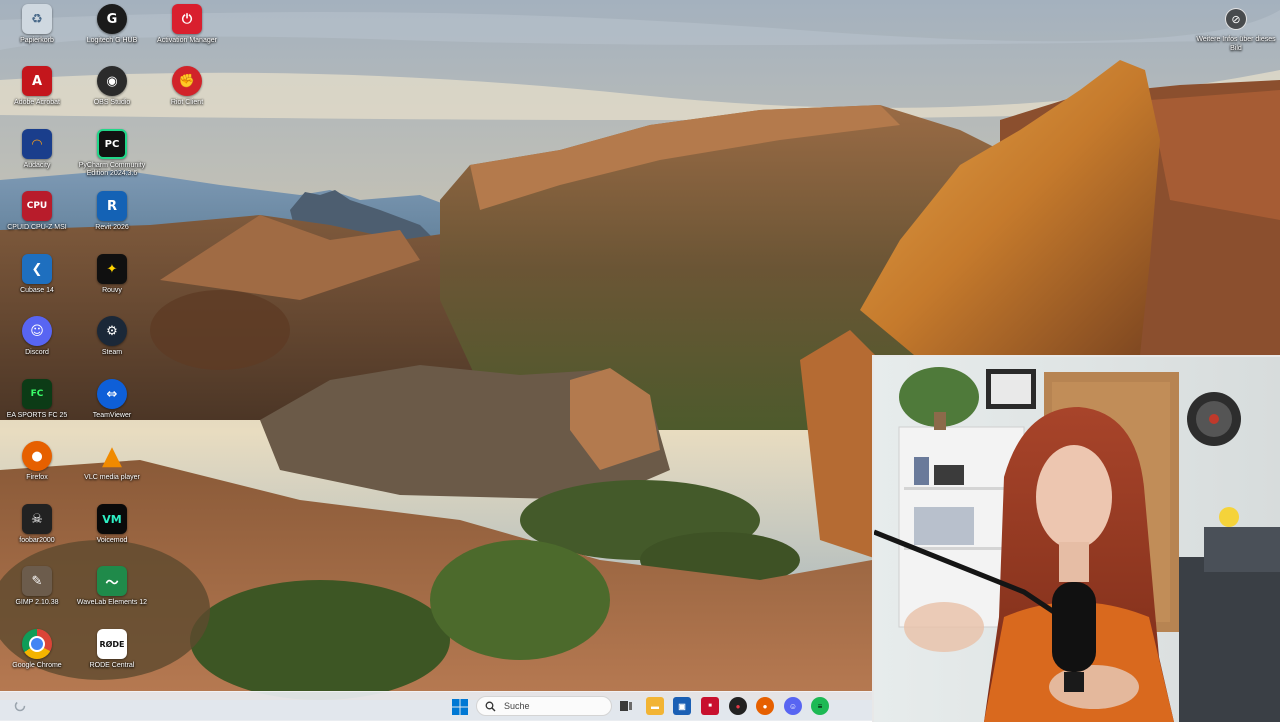  I want to click on camera-info-icon: ⊘, so click(1236, 19).